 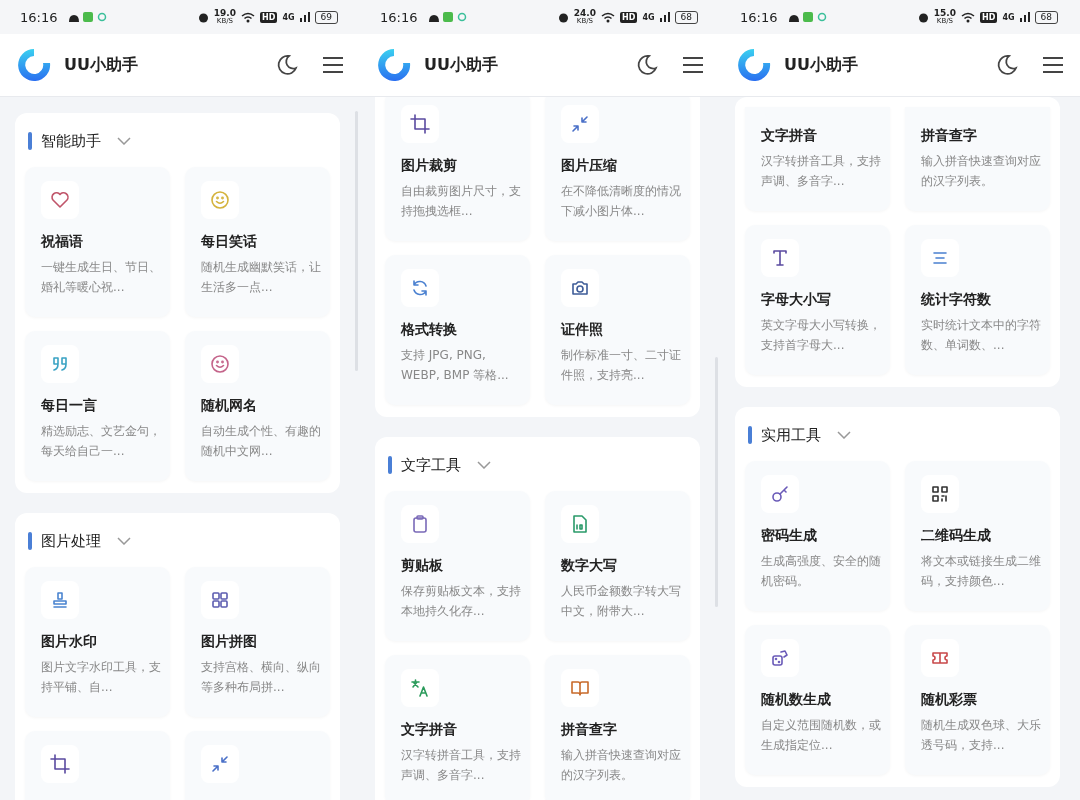 What do you see at coordinates (648, 17) in the screenshot?
I see `network-type: 4G` at bounding box center [648, 17].